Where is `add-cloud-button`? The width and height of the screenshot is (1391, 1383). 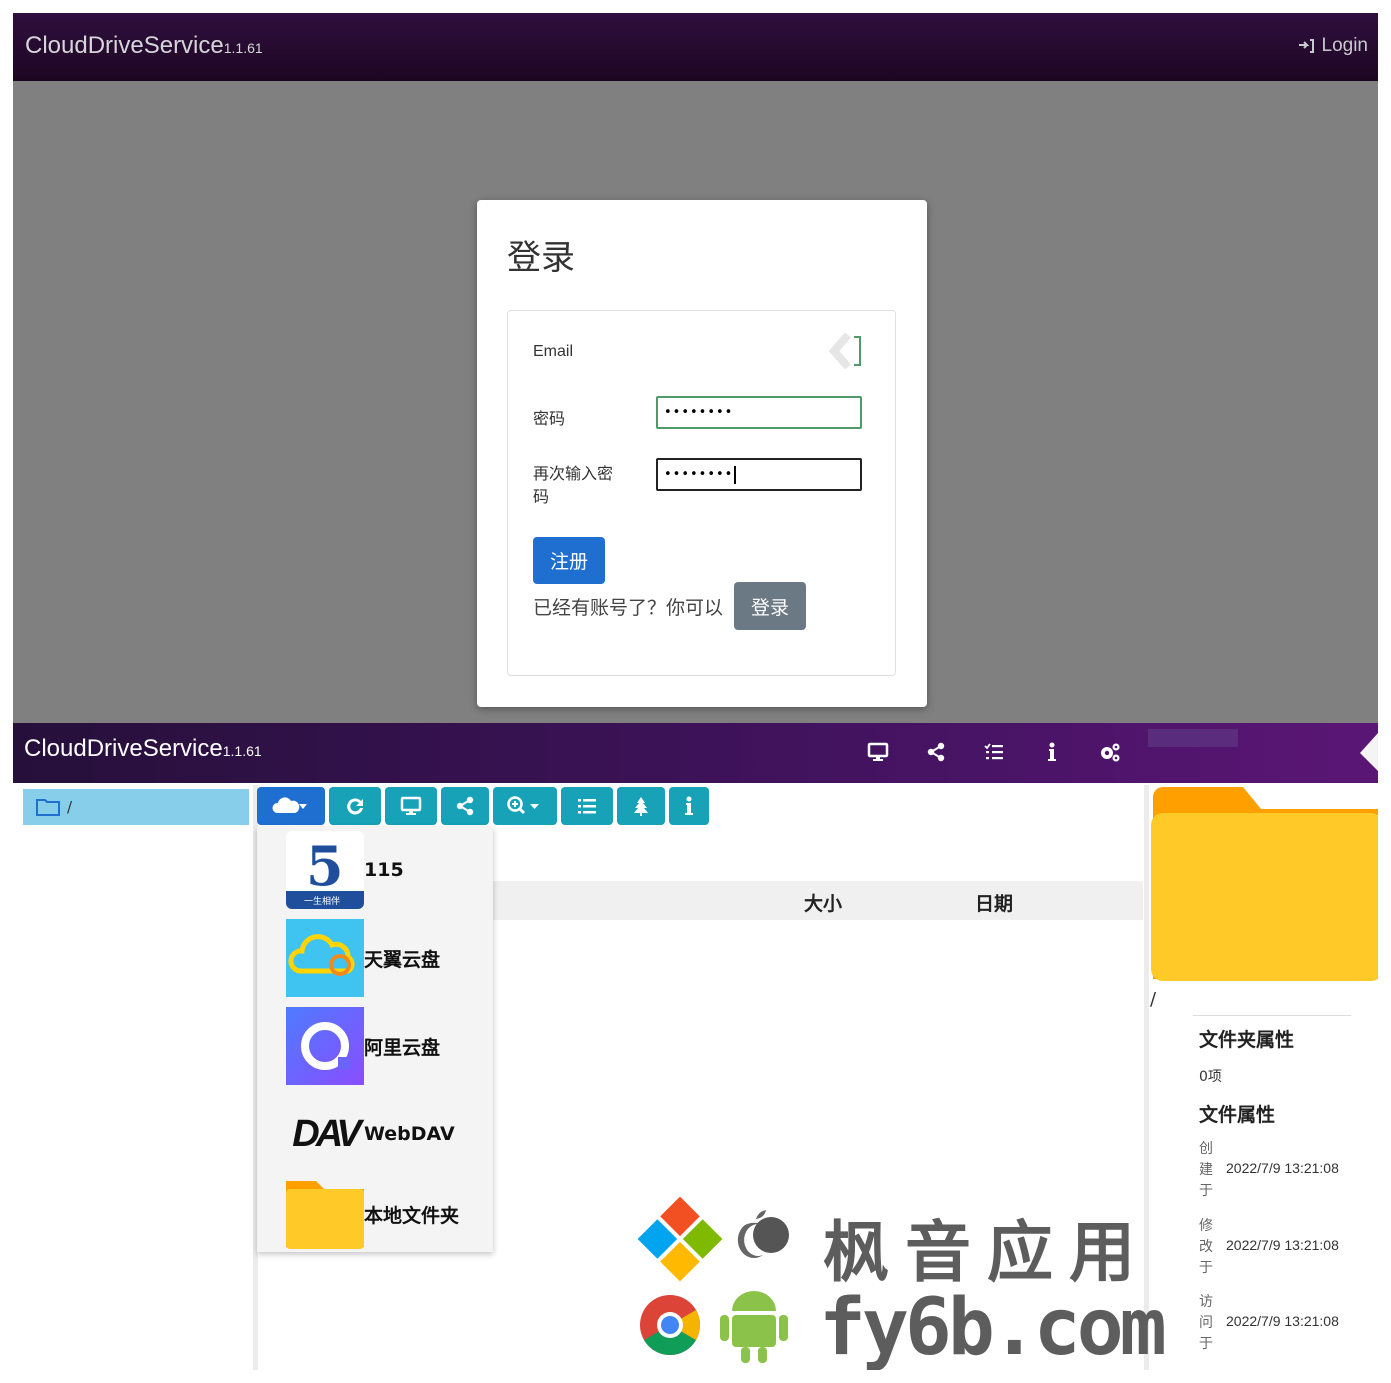
add-cloud-button is located at coordinates (291, 806).